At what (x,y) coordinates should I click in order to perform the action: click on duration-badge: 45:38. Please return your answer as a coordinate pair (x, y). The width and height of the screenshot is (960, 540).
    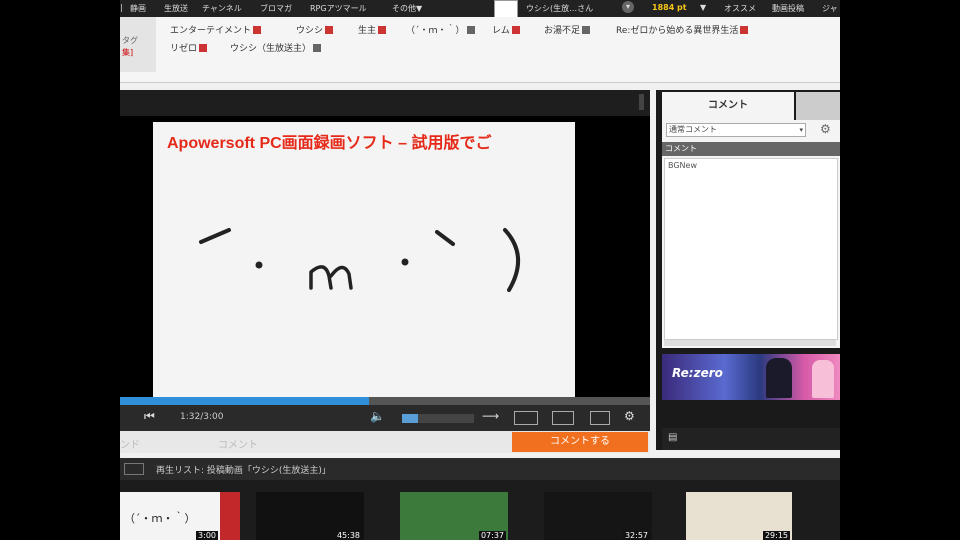
    Looking at the image, I should click on (348, 535).